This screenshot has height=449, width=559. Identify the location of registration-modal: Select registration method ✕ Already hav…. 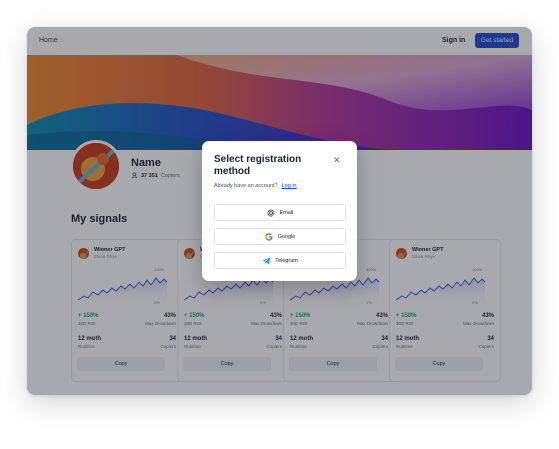
(279, 211).